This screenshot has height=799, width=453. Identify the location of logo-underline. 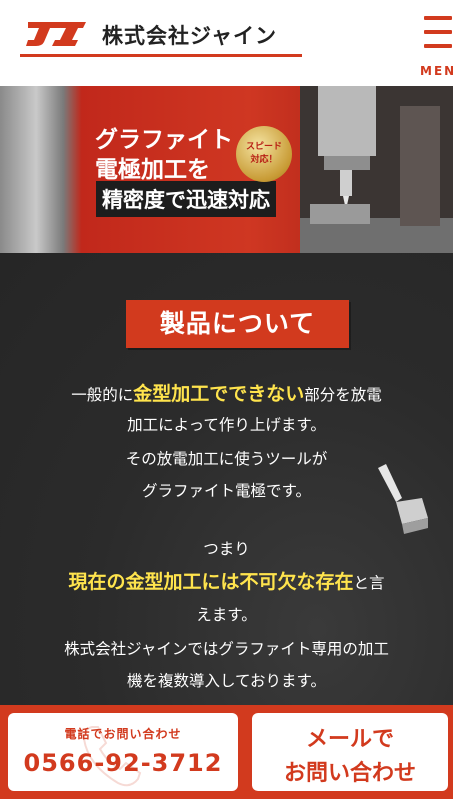
(161, 55).